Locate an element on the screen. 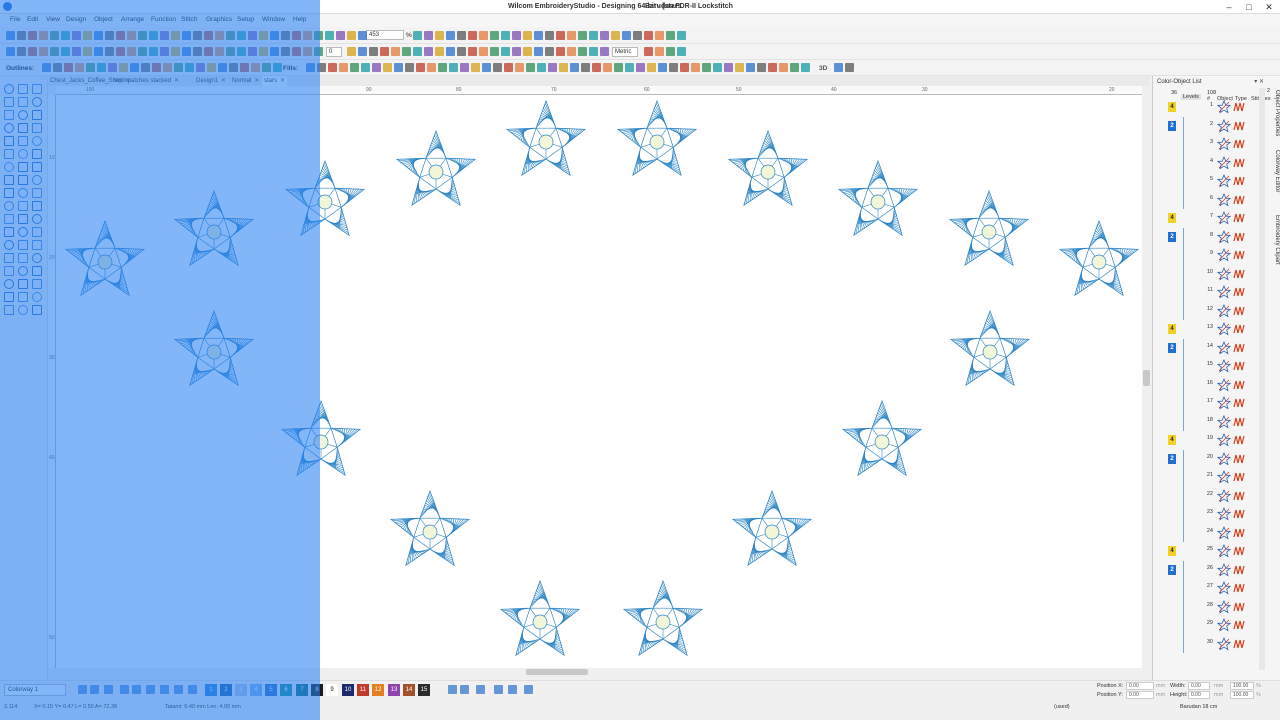 Image resolution: width=1280 pixels, height=720 pixels. colorway-select: Colorway 1 is located at coordinates (35, 690).